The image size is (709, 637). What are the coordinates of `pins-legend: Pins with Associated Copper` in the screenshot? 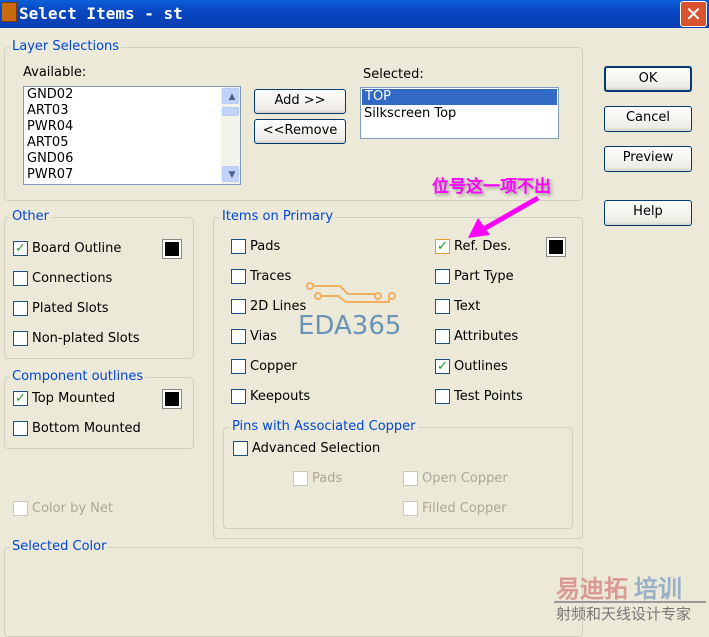 It's located at (324, 426).